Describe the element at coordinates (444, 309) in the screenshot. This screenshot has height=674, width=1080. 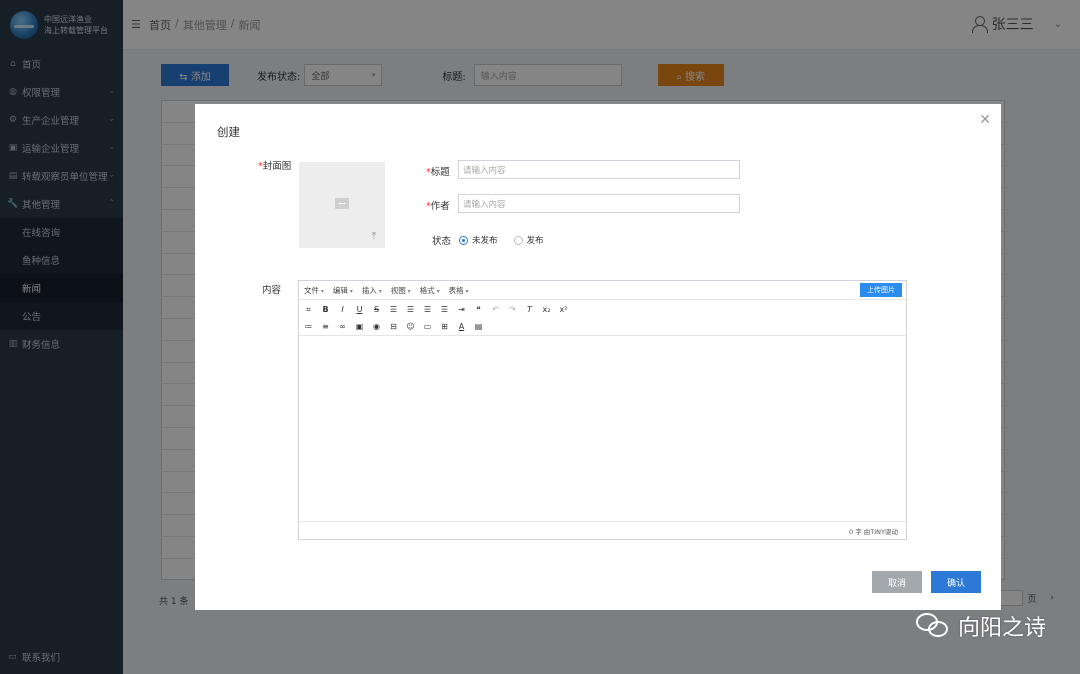
I see `align-justify-icon: ☰` at that location.